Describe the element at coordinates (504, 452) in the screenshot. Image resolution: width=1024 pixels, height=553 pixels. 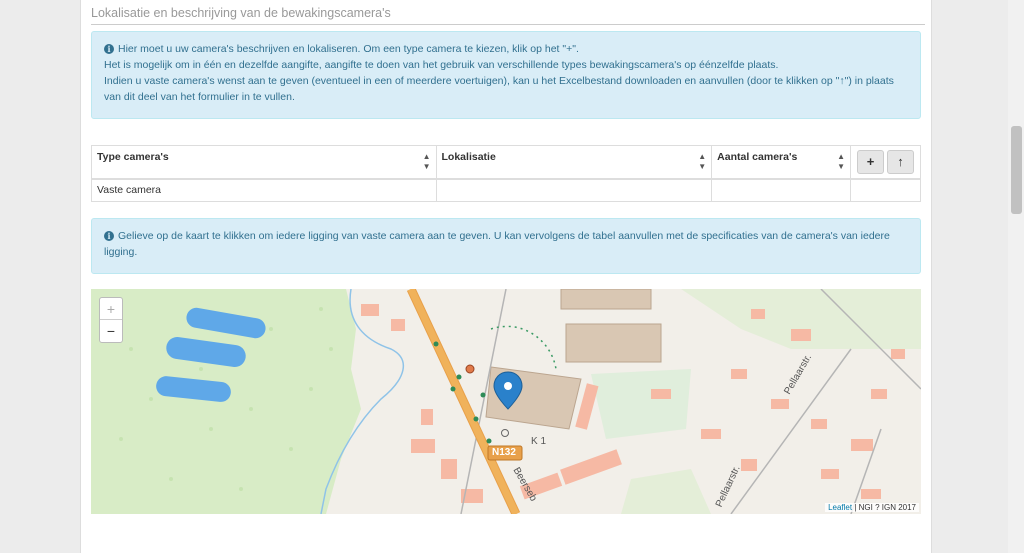
I see `road-label: N132` at that location.